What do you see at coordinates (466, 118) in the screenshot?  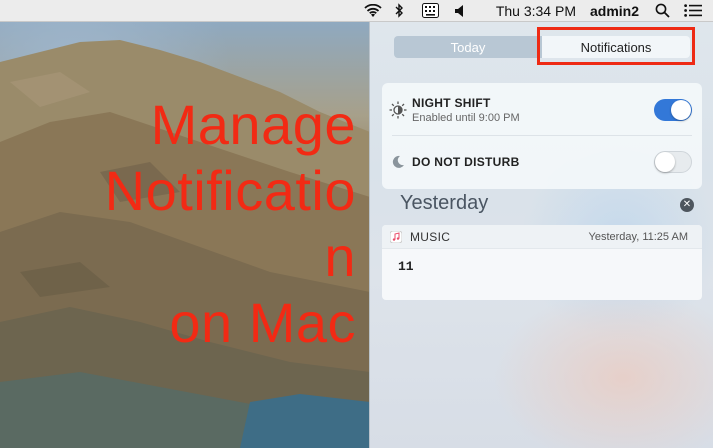 I see `night-shift-subtitle: Enabled until 9:00 PM` at bounding box center [466, 118].